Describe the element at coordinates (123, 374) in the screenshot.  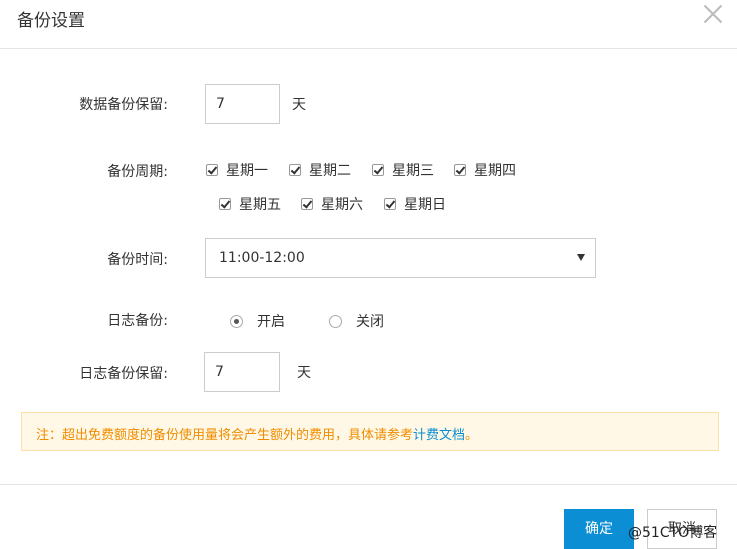
I see `log-retention-label: 日志备份保留:` at that location.